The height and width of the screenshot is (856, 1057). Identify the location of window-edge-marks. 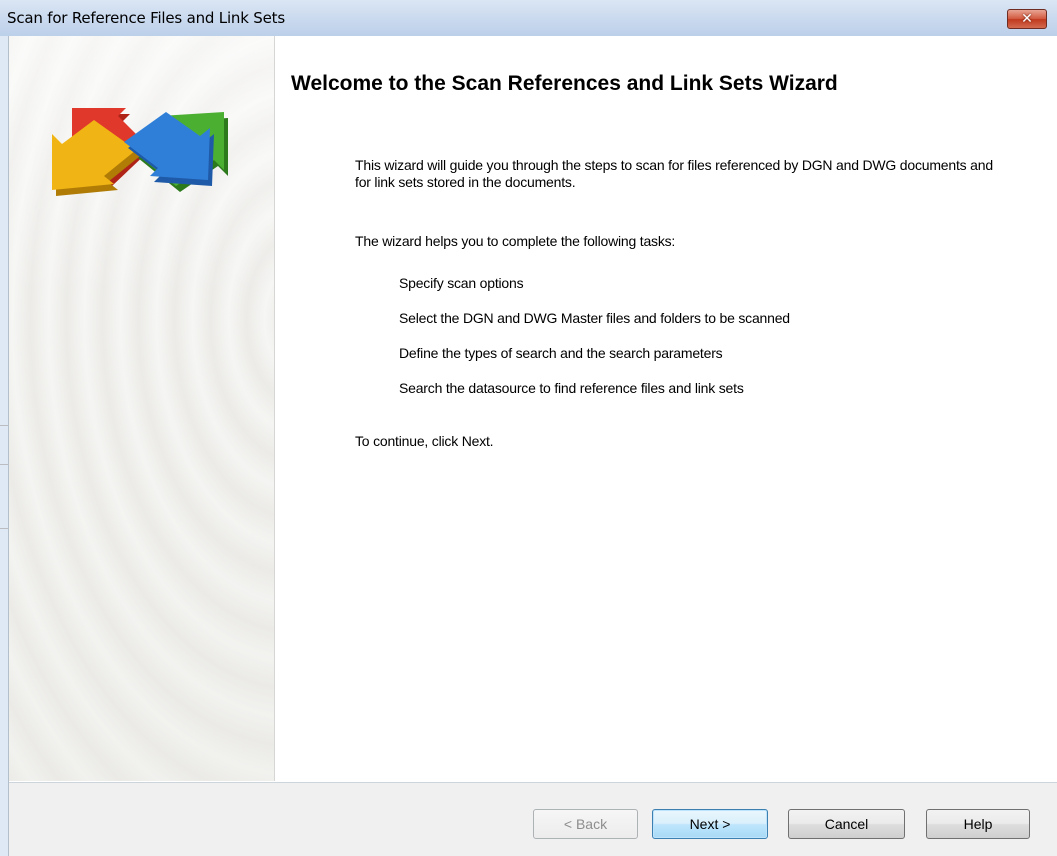
(4, 477).